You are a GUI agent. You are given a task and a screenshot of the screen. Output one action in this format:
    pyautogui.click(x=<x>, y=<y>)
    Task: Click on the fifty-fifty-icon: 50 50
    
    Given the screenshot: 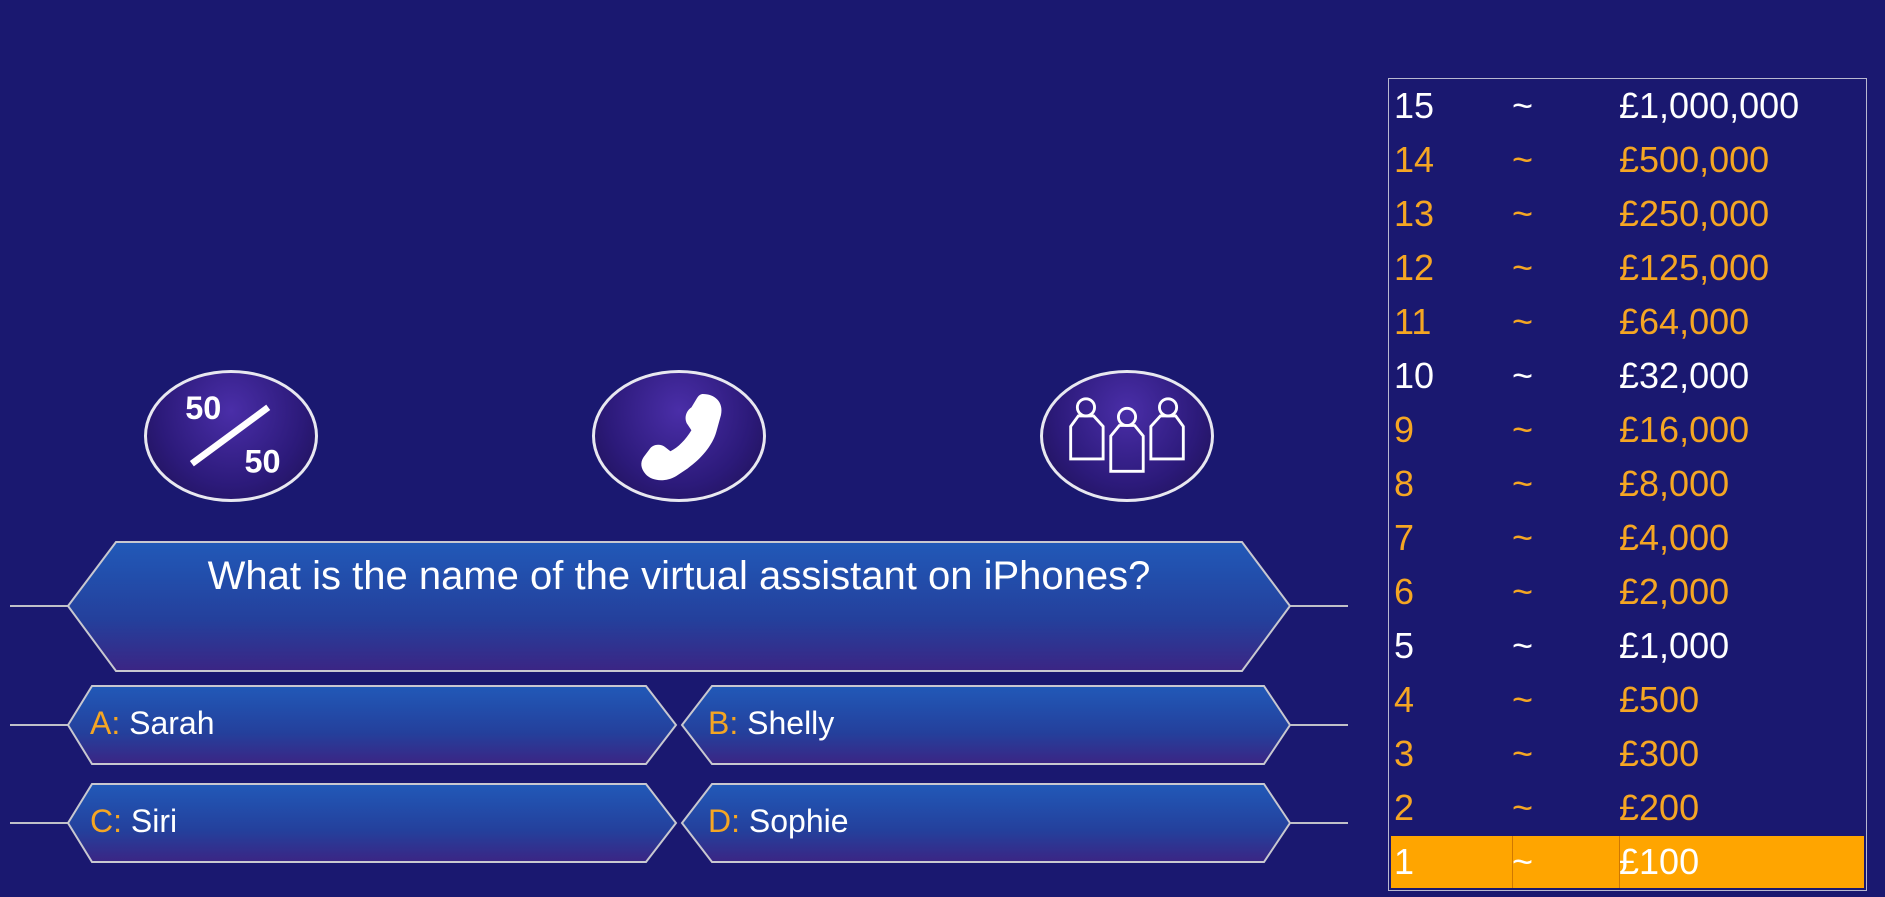 What is the action you would take?
    pyautogui.click(x=232, y=434)
    